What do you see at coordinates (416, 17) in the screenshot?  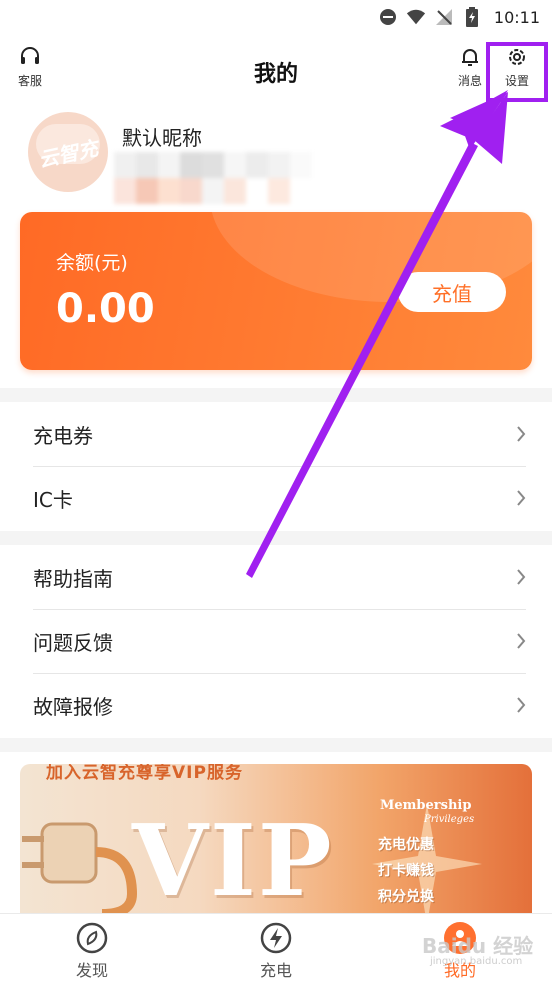 I see `wifi-icon` at bounding box center [416, 17].